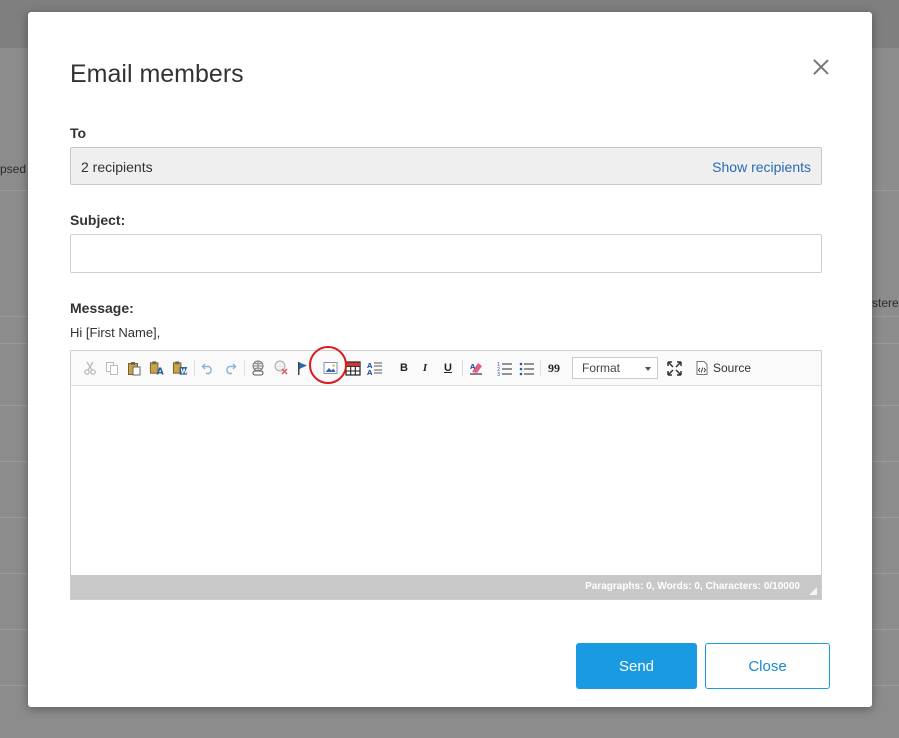 This screenshot has height=738, width=899. Describe the element at coordinates (208, 368) in the screenshot. I see `undo-icon` at that location.